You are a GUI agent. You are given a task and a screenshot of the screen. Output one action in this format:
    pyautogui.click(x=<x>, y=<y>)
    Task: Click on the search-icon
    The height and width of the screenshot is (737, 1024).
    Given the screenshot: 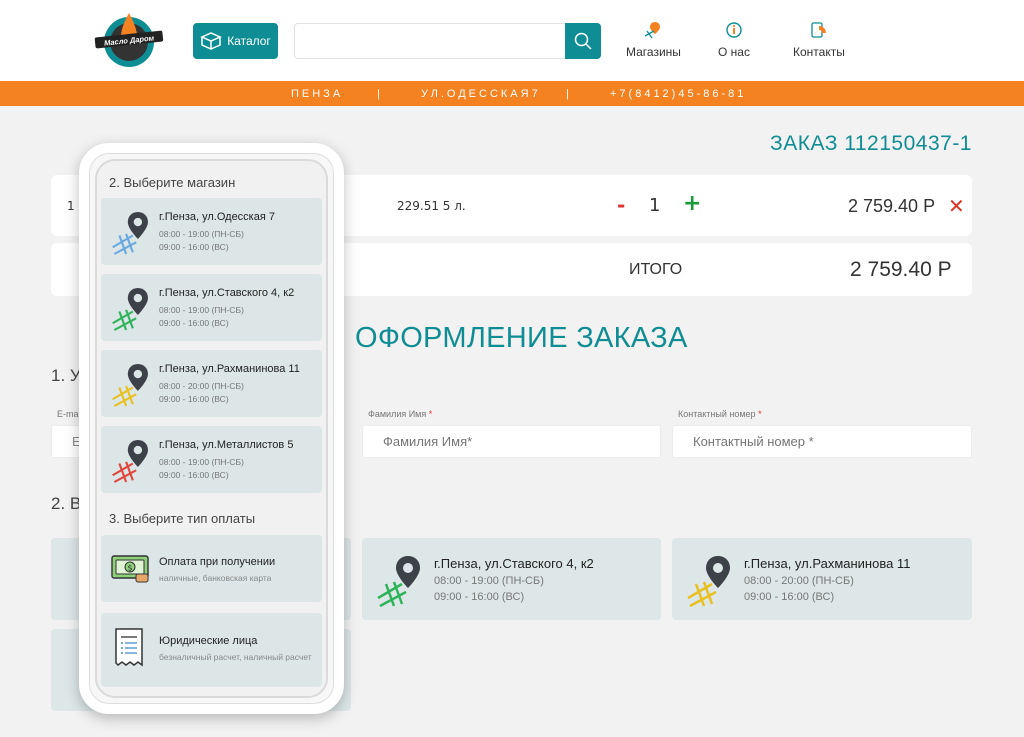 What is the action you would take?
    pyautogui.click(x=583, y=41)
    